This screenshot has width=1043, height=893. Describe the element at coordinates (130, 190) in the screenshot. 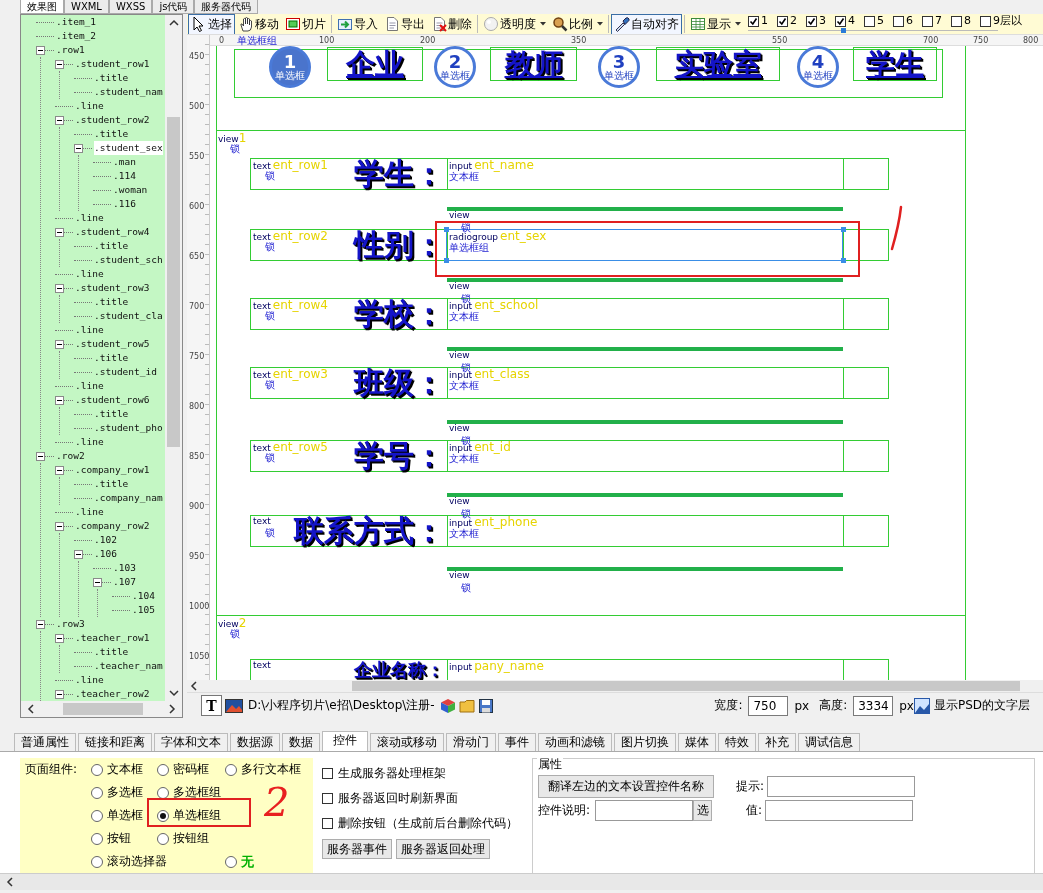

I see `tree-item: .woman` at that location.